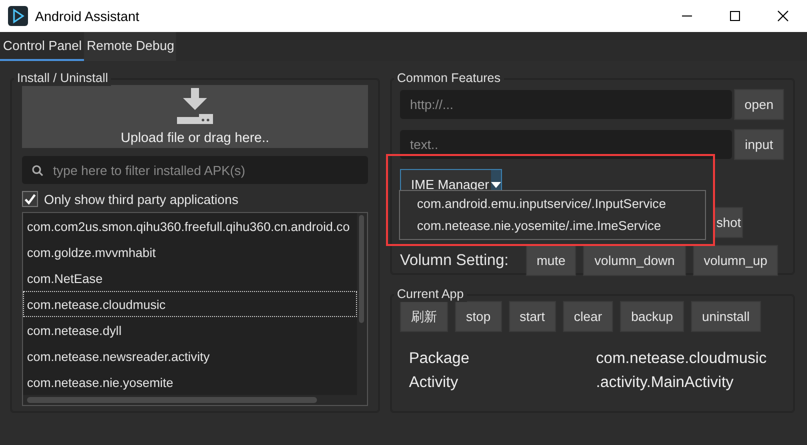  I want to click on info-label: Package, so click(439, 359).